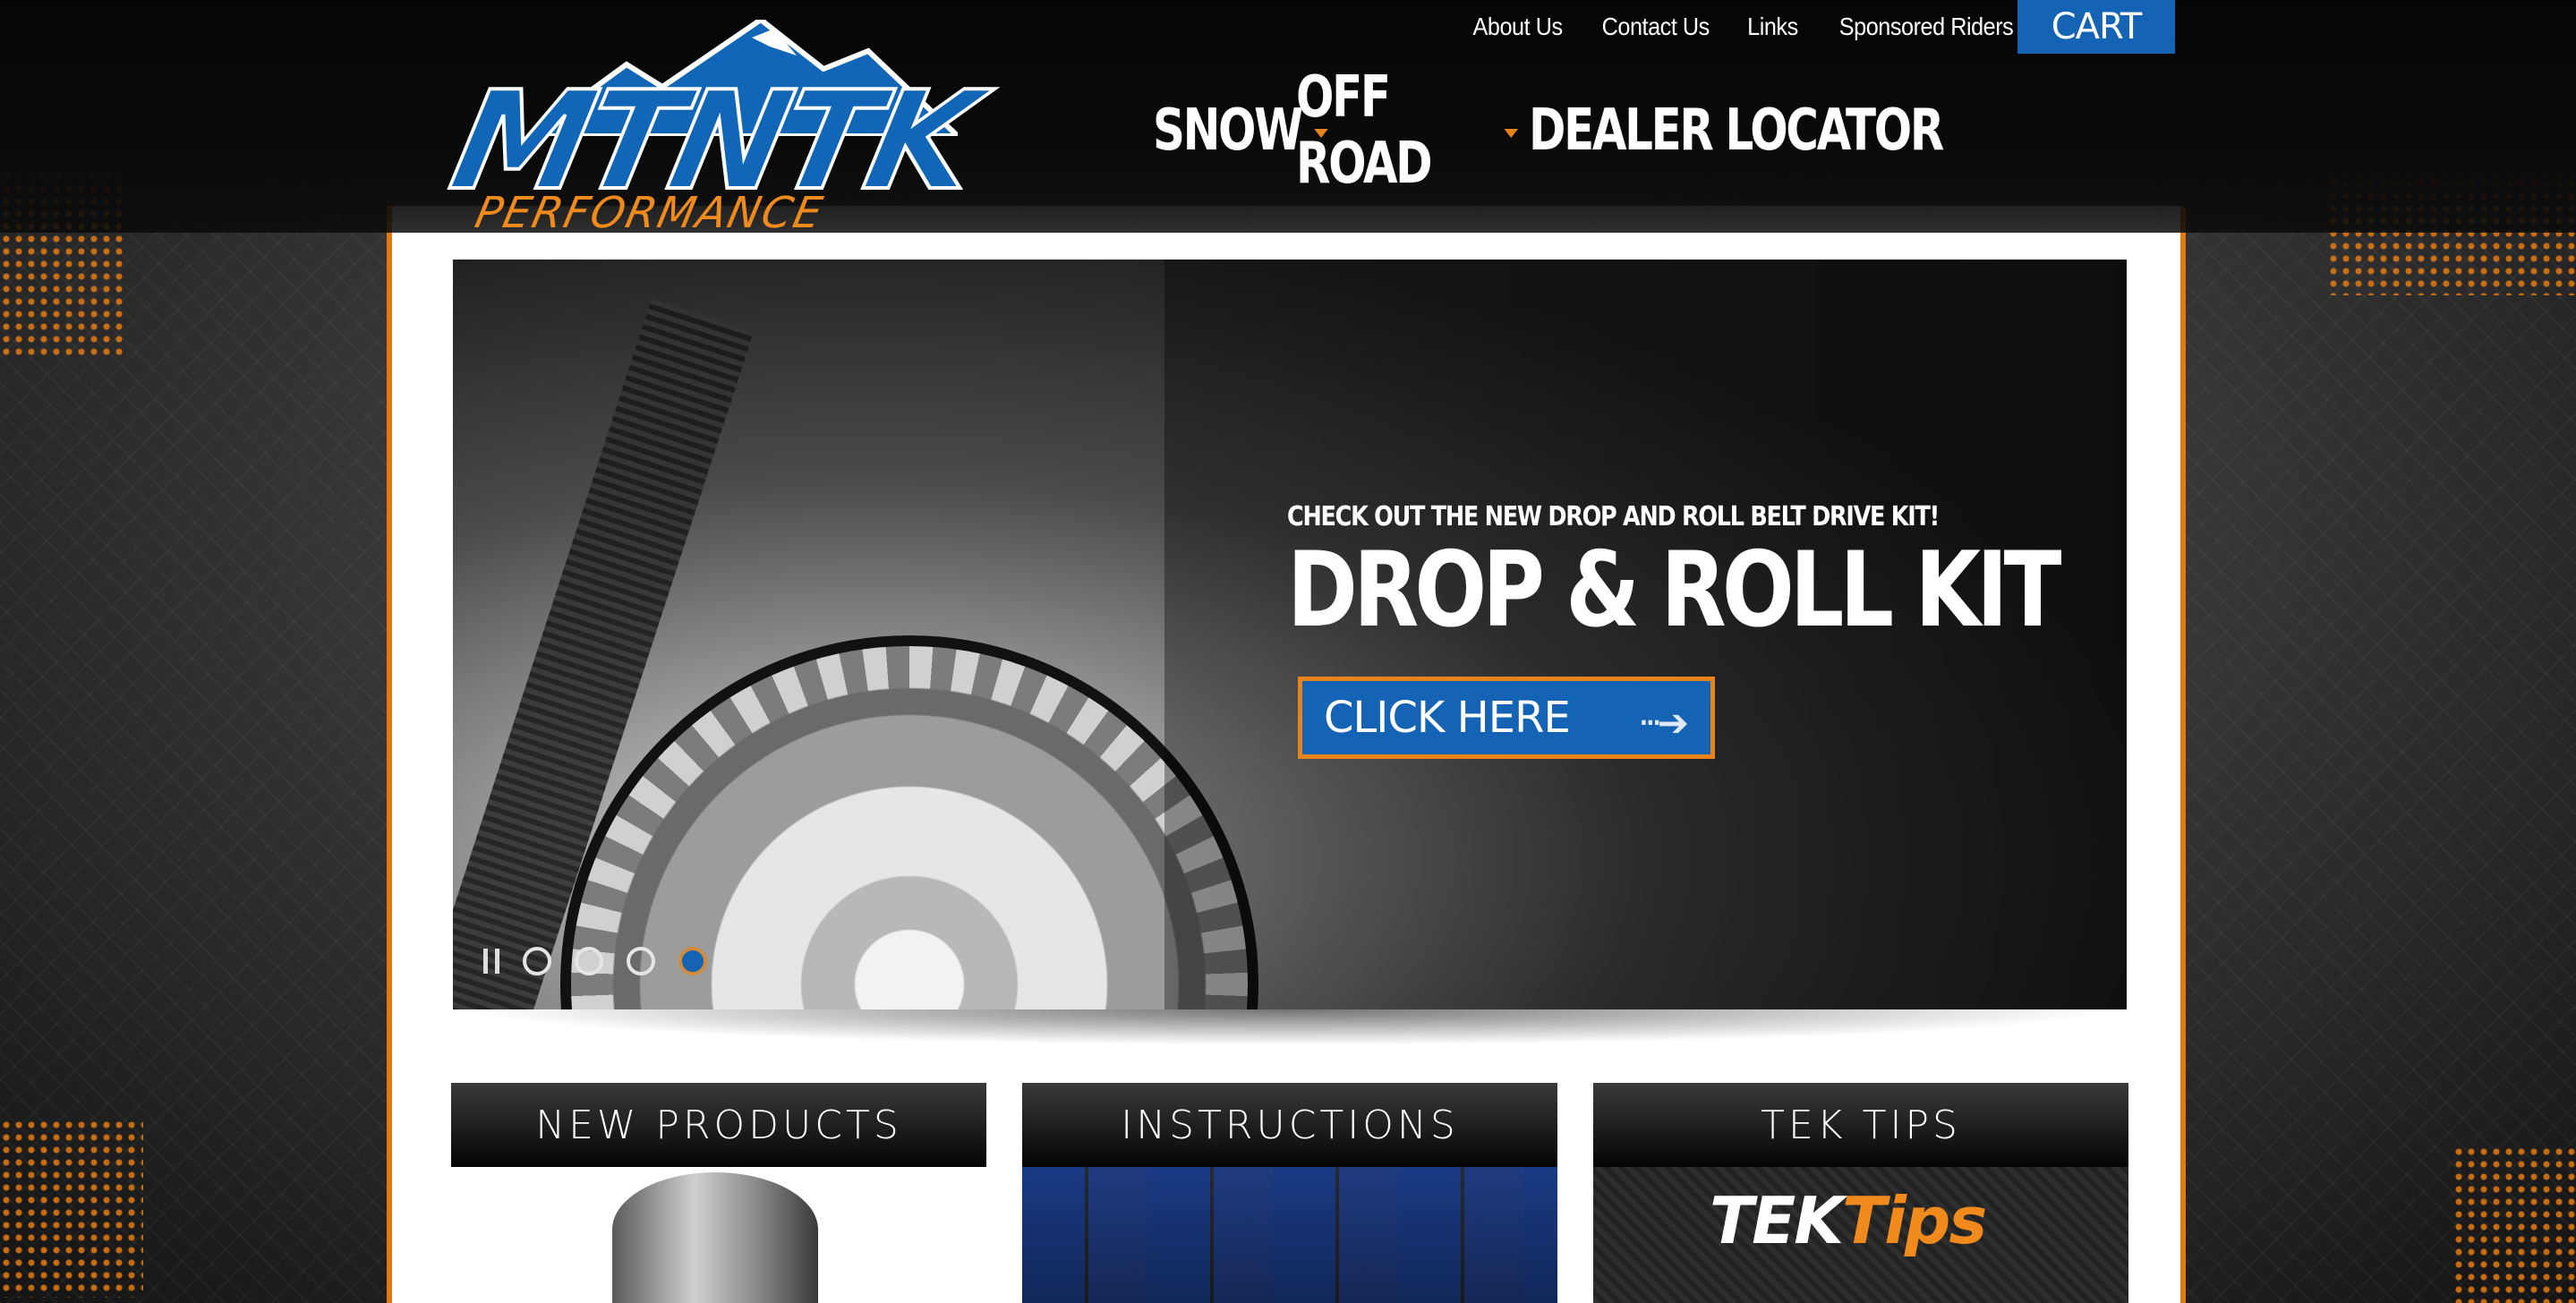 Image resolution: width=2576 pixels, height=1303 pixels. Describe the element at coordinates (491, 962) in the screenshot. I see `pause-icon` at that location.